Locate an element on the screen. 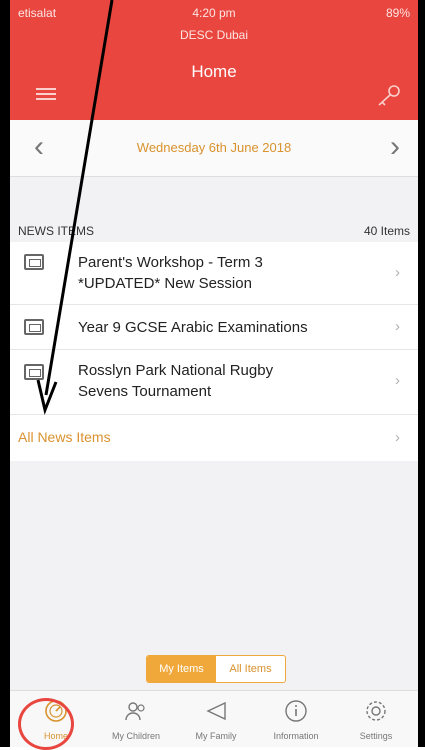 The height and width of the screenshot is (750, 425). battery-label: 89% is located at coordinates (397, 13).